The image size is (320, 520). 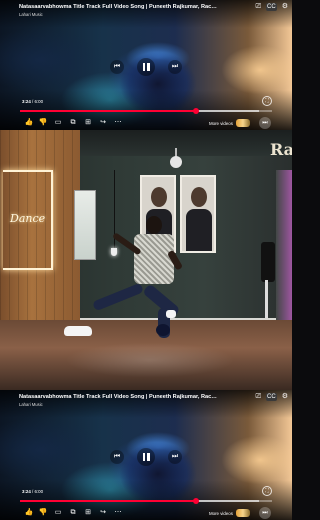 I want to click on dancer-shoe-left, so click(x=78, y=331).